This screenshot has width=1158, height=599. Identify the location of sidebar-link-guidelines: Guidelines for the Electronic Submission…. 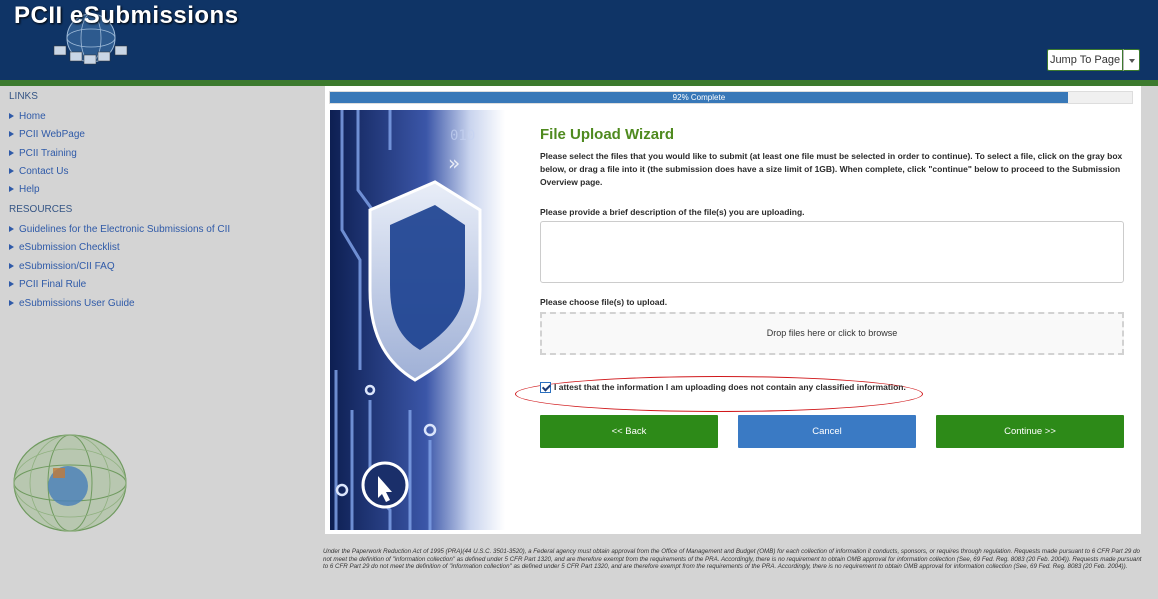
(119, 229).